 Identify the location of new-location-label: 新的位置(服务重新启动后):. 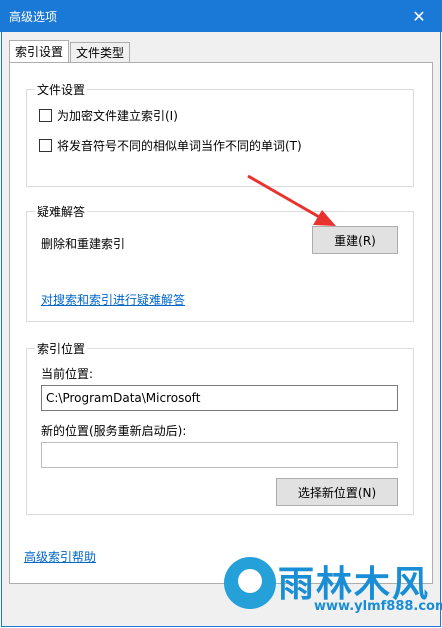
(114, 431).